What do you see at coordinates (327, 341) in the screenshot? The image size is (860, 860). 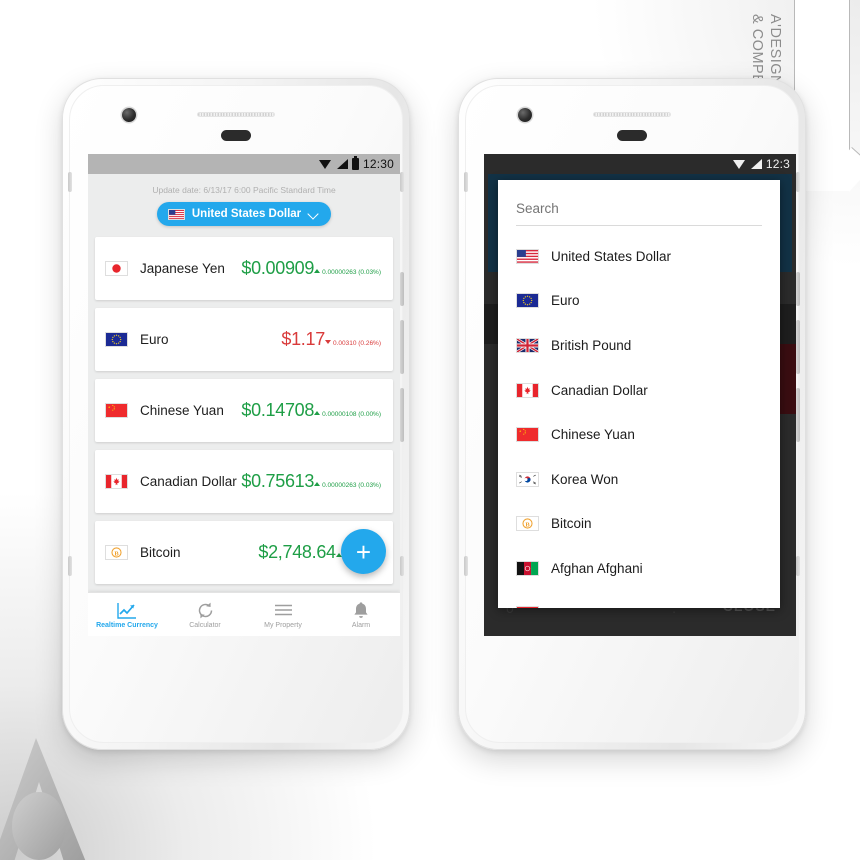 I see `arrow-down-icon` at bounding box center [327, 341].